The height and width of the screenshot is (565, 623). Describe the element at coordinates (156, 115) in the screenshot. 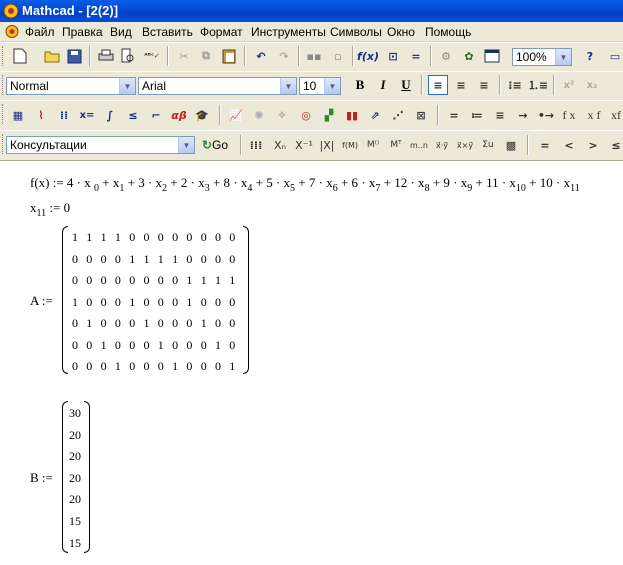

I see `programming-toolbar-icon: ⌐` at that location.